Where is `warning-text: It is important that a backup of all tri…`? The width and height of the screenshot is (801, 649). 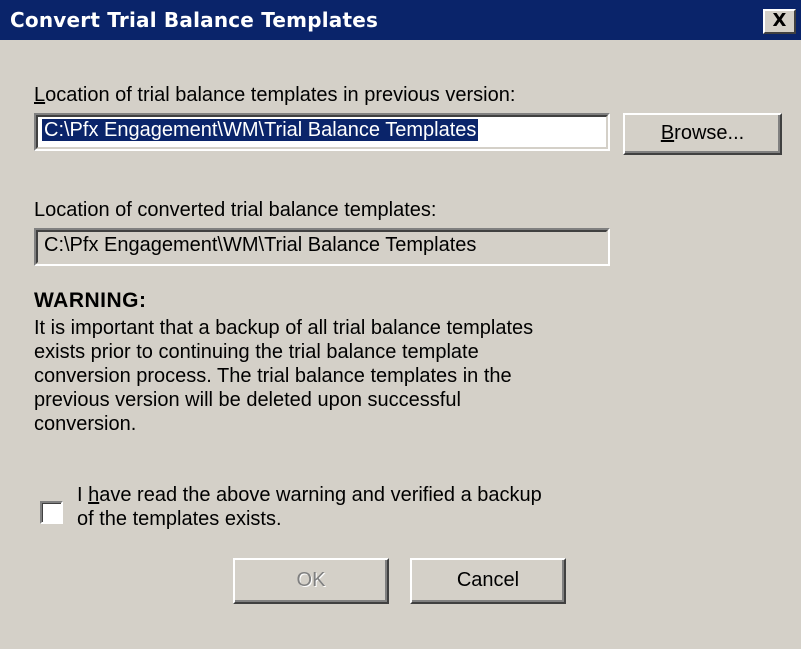
warning-text: It is important that a backup of all tri… is located at coordinates (329, 376).